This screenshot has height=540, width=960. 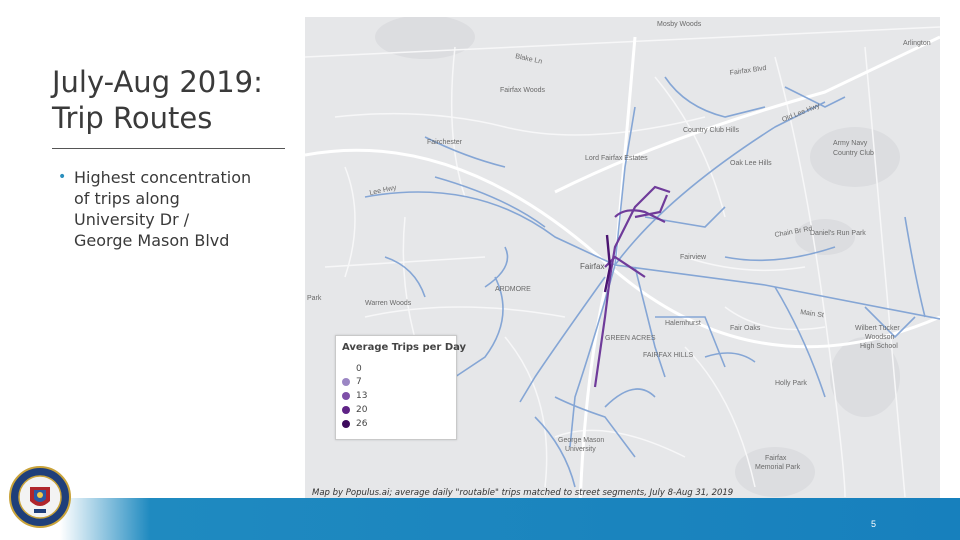 What do you see at coordinates (168, 148) in the screenshot?
I see `title-divider` at bounding box center [168, 148].